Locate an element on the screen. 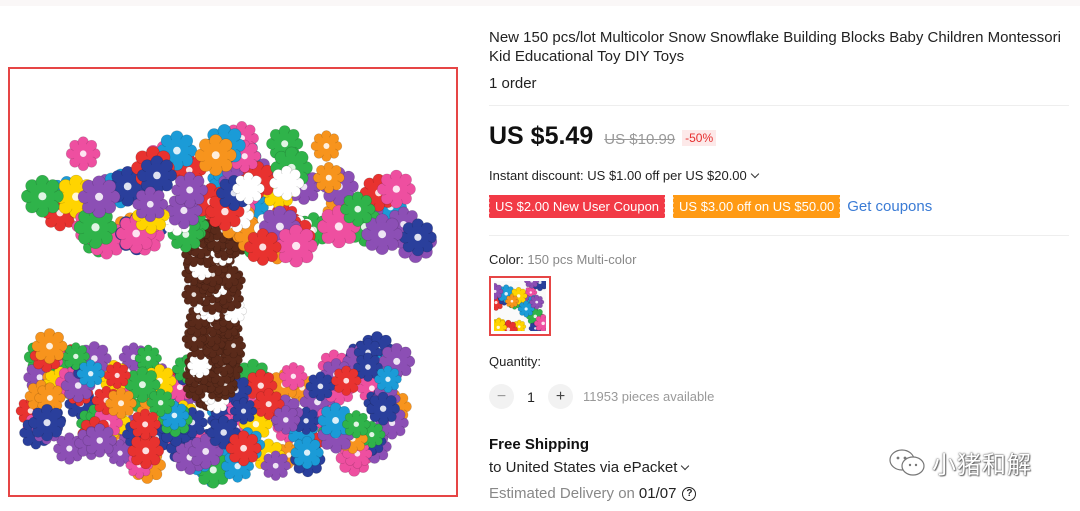 The width and height of the screenshot is (1080, 511). delivery-label: Estimated Delivery on is located at coordinates (562, 493).